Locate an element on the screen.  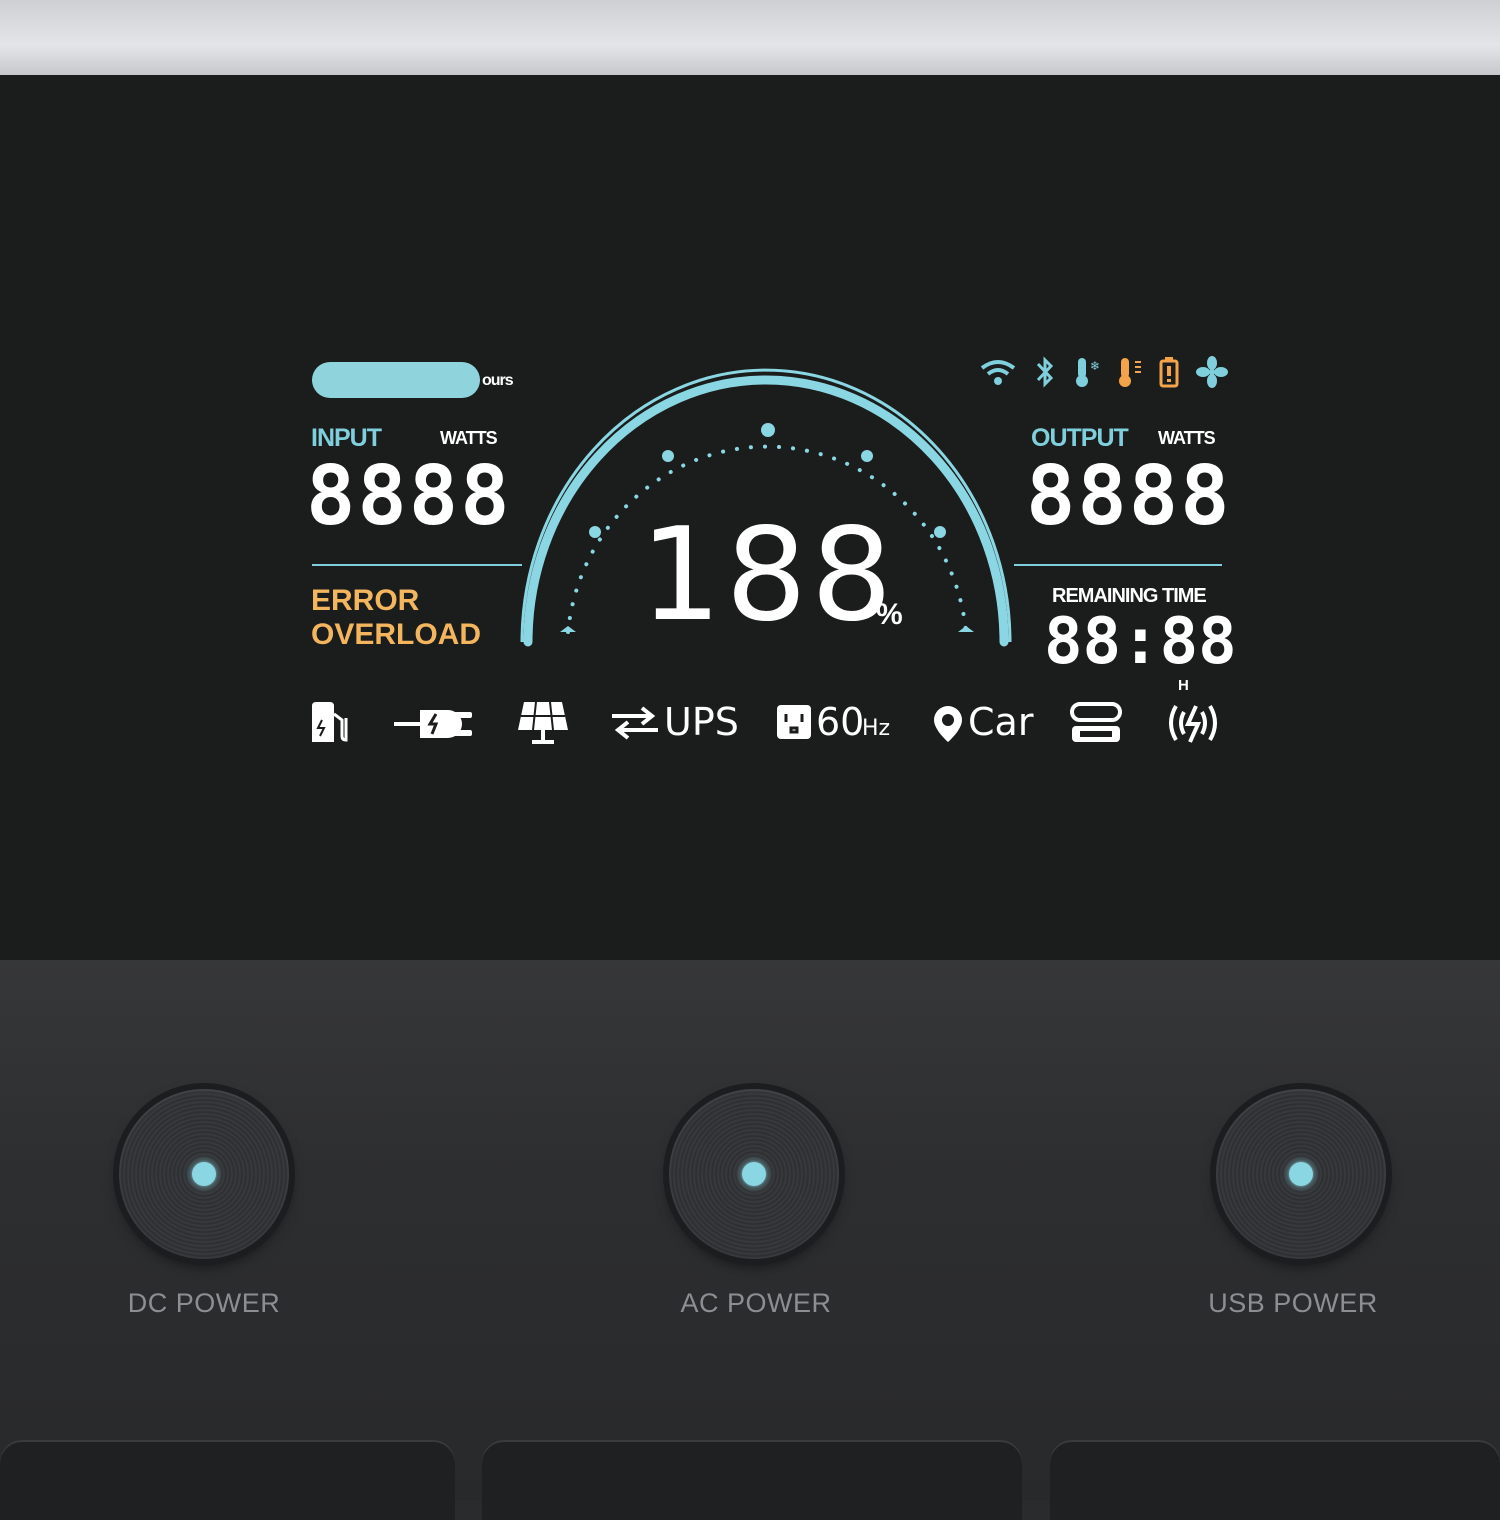
ups-arrows-icon is located at coordinates (635, 723).